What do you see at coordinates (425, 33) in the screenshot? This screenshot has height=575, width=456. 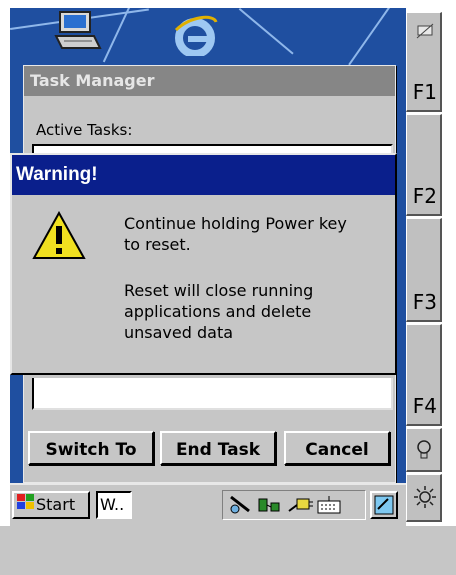 I see `scan-icon` at bounding box center [425, 33].